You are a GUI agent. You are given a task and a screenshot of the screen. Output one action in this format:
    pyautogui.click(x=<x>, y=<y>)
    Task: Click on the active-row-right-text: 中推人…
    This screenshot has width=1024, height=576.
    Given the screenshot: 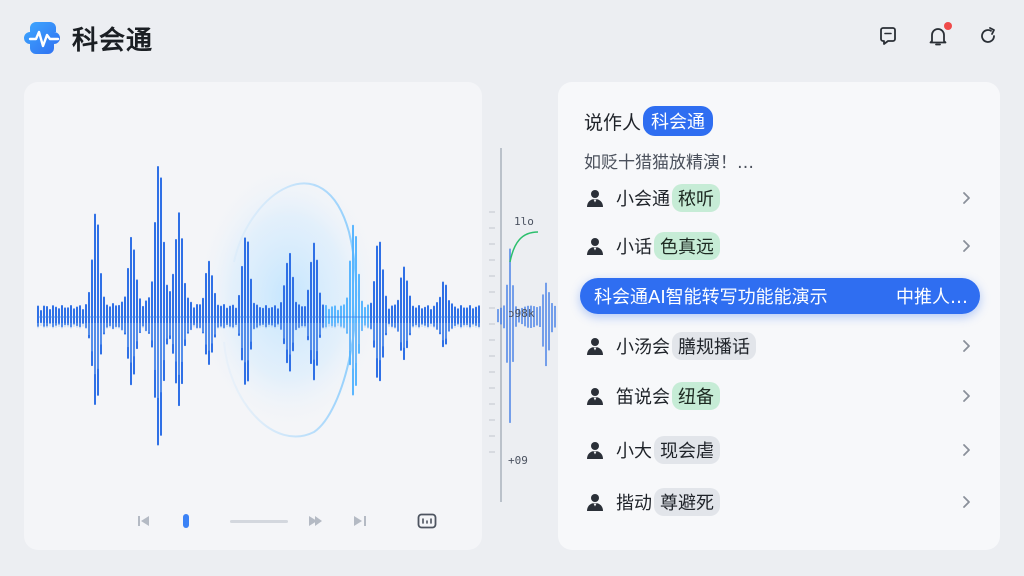 What is the action you would take?
    pyautogui.click(x=932, y=297)
    